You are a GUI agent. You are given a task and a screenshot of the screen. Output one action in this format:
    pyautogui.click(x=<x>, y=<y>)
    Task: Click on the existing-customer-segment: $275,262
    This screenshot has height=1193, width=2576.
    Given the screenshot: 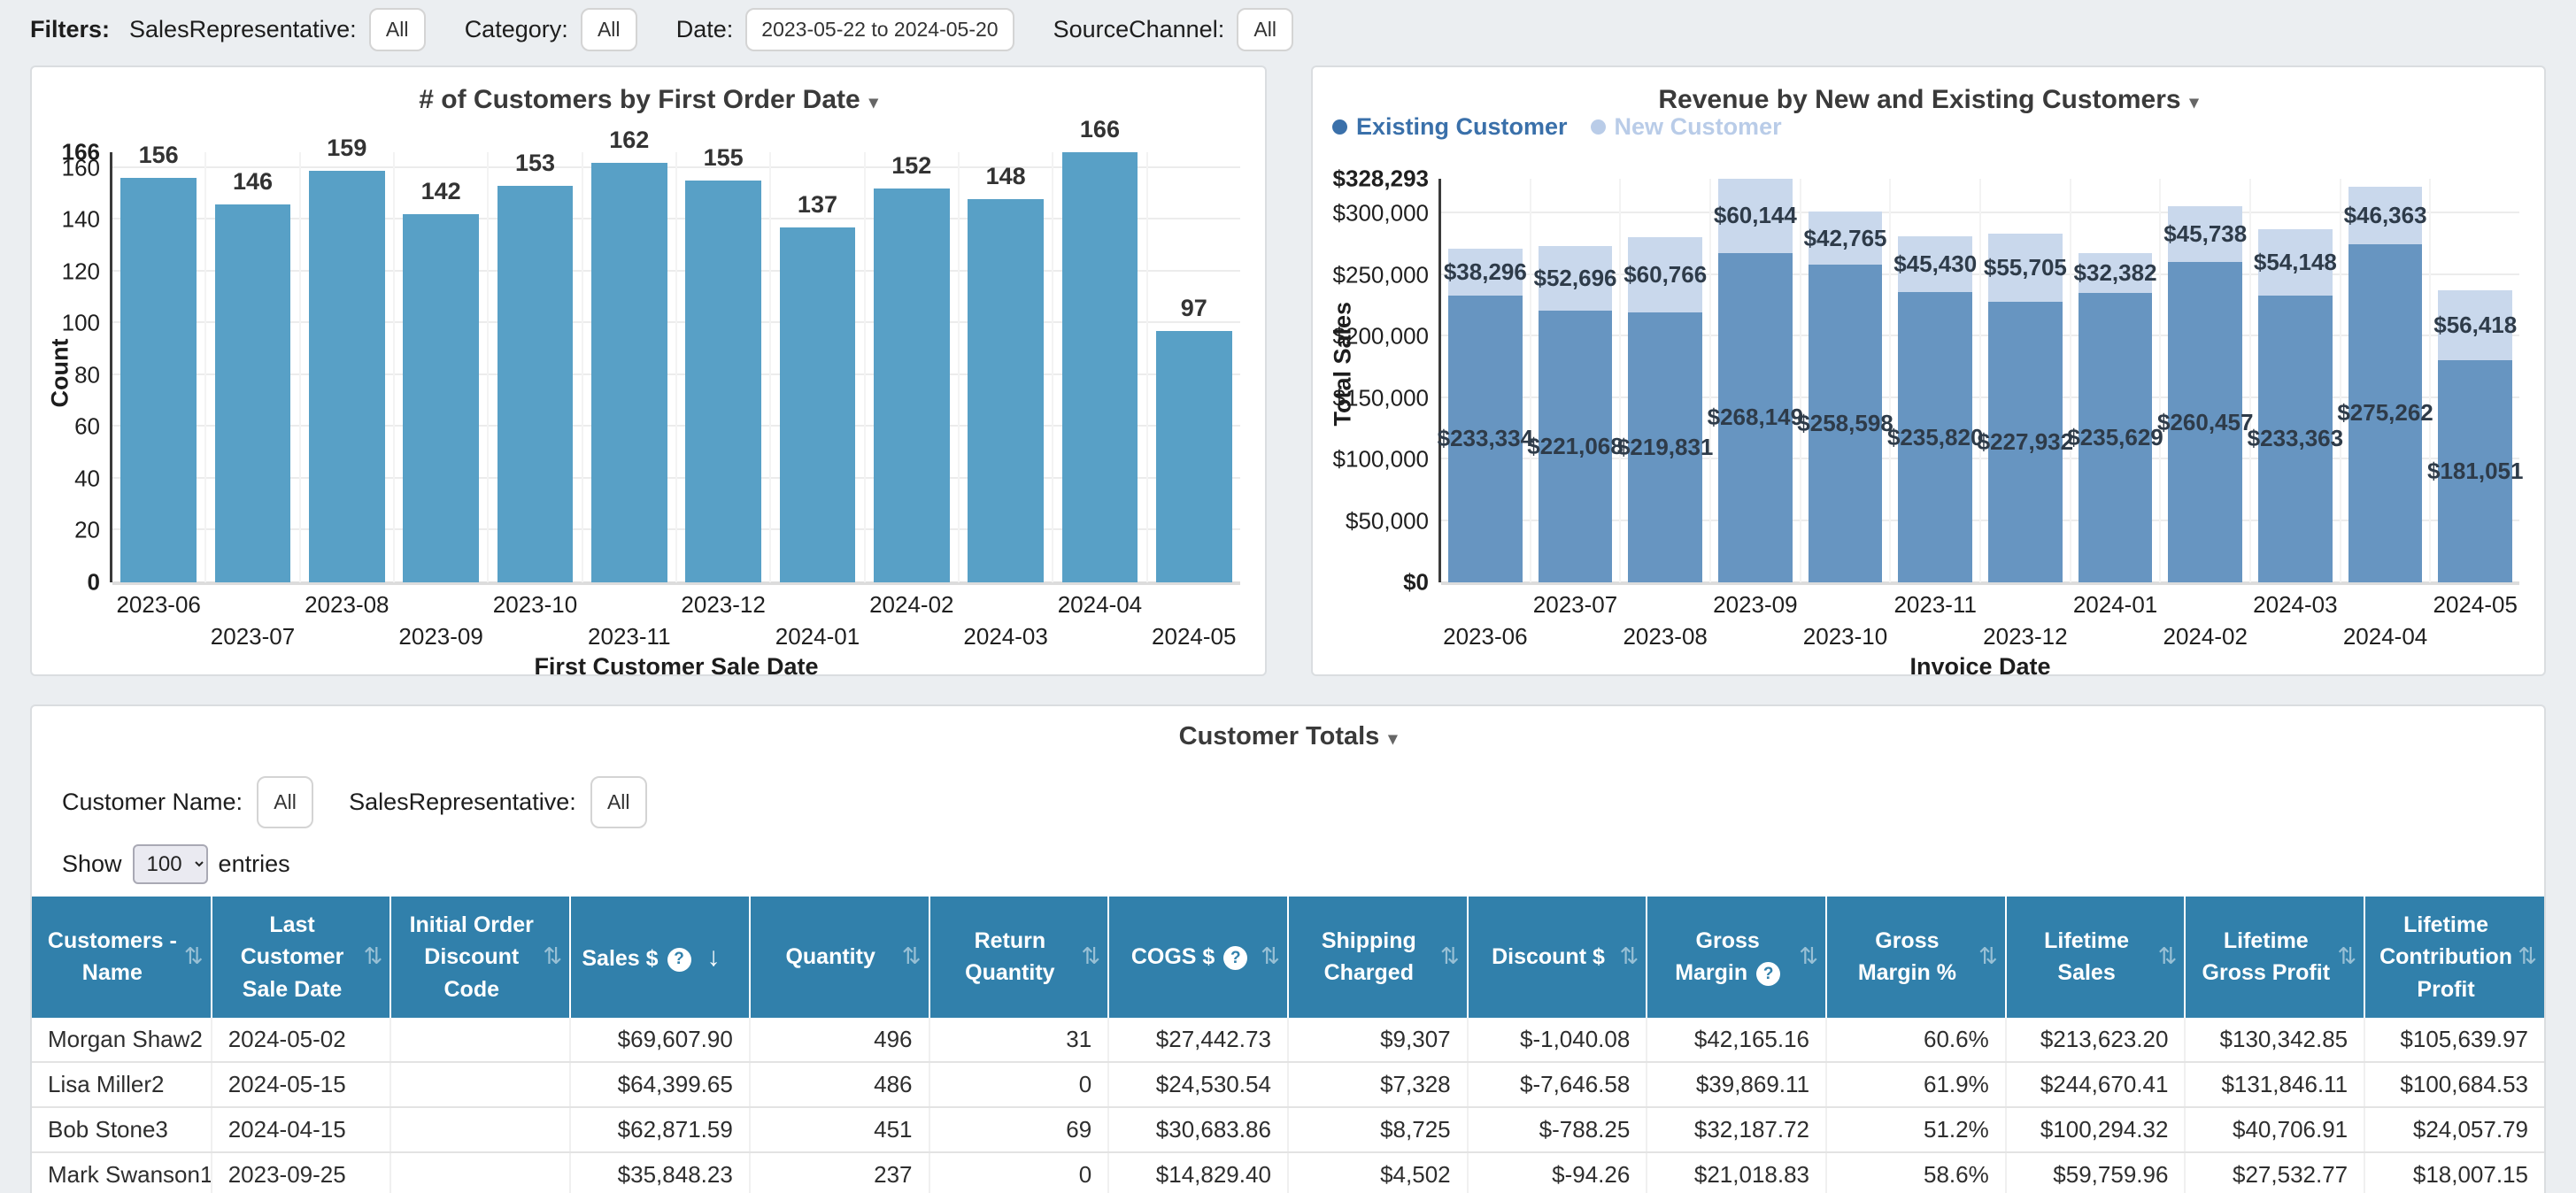 What is the action you would take?
    pyautogui.click(x=2385, y=412)
    